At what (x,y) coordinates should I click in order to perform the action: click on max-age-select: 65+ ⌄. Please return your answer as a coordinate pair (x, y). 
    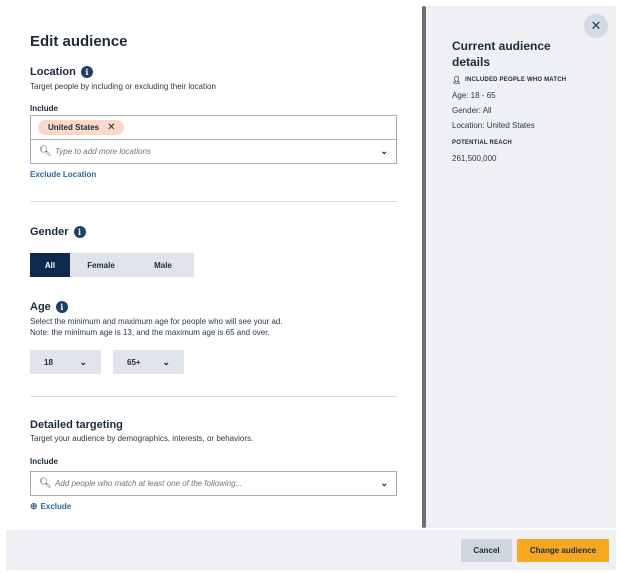
    Looking at the image, I should click on (148, 362).